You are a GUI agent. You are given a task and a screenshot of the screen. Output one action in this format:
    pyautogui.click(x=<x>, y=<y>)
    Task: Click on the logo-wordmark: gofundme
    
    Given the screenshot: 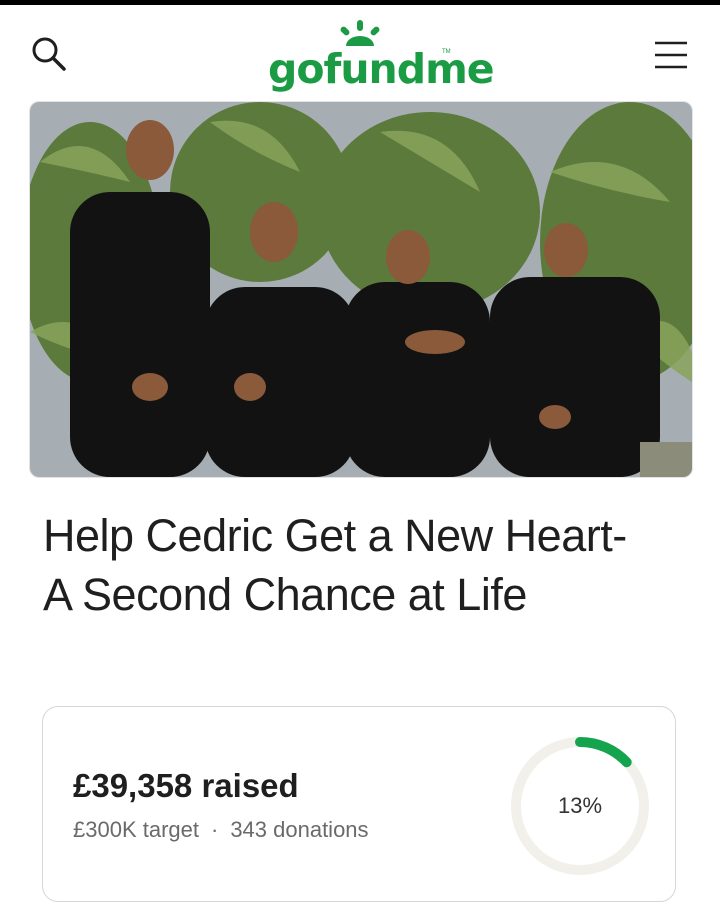 What is the action you would take?
    pyautogui.click(x=381, y=69)
    